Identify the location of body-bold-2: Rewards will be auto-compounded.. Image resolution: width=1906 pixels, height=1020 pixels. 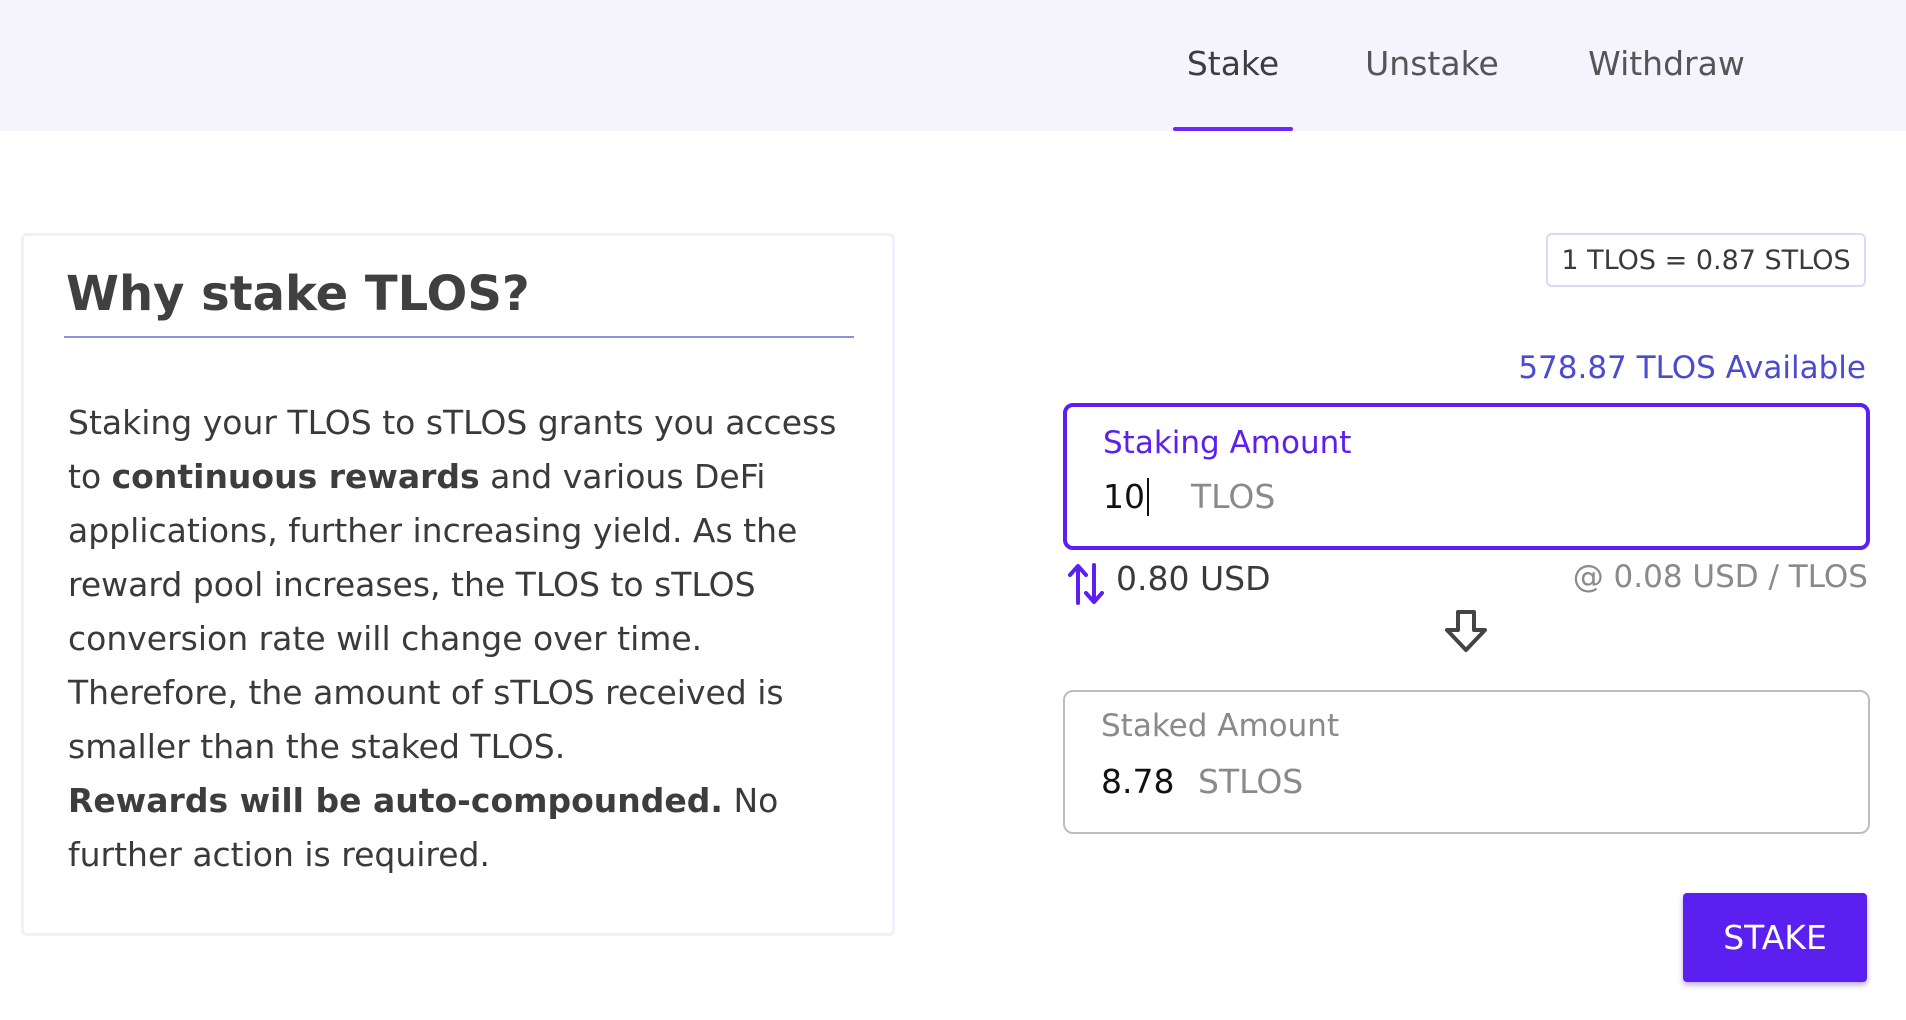
(395, 800).